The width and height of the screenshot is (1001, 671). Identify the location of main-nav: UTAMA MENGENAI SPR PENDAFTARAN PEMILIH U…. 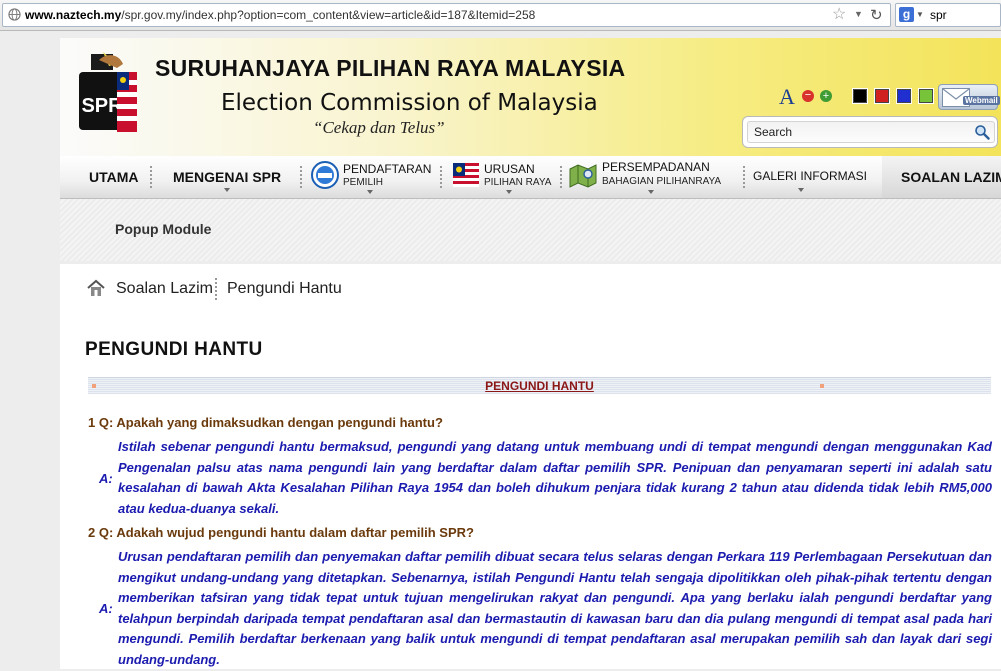
(530, 177).